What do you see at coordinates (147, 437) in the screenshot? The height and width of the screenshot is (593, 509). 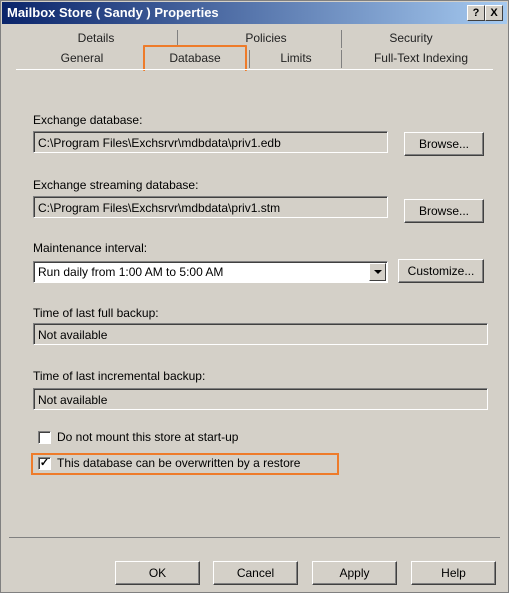 I see `no-mount-label: Do not mount this store at start-up` at bounding box center [147, 437].